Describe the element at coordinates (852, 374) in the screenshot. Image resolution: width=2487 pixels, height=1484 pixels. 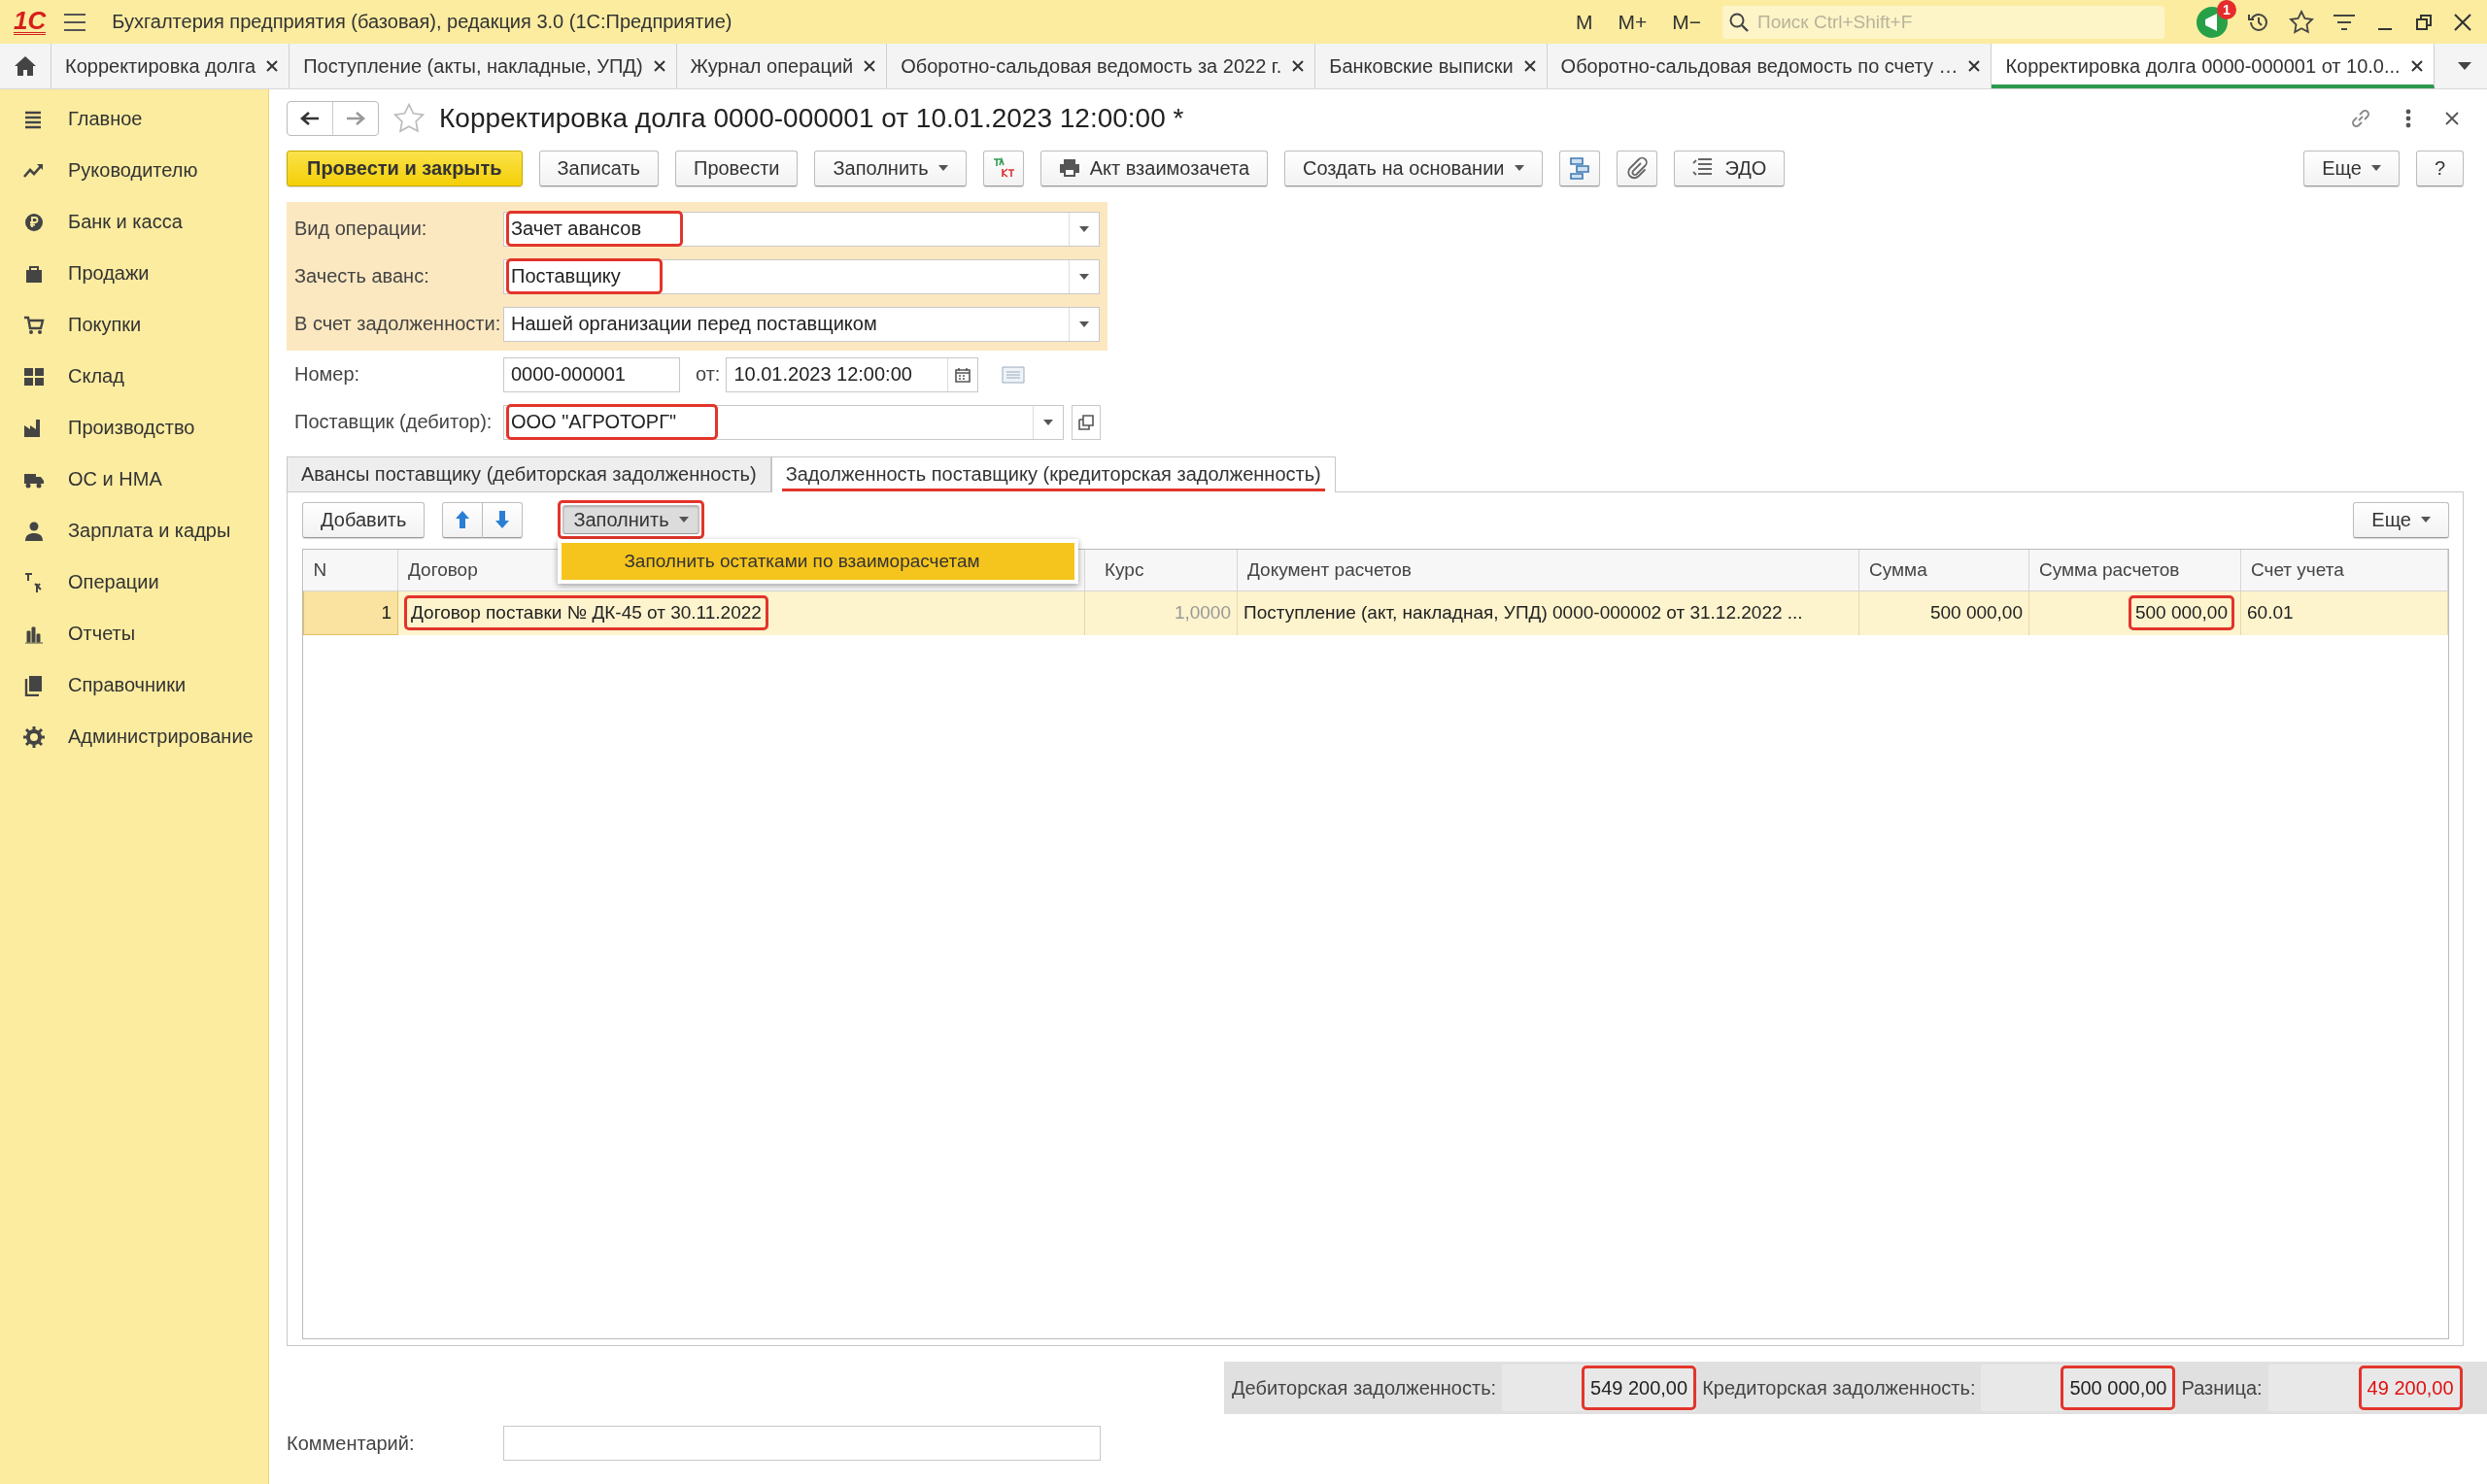
I see `date-field: 10.01.2023 12:00:00` at that location.